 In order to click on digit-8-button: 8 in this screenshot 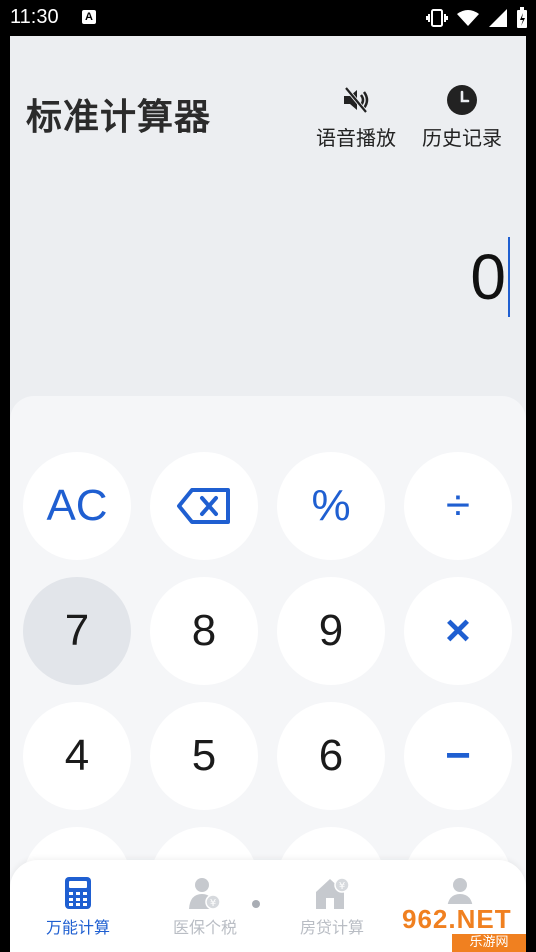, I will do `click(204, 631)`.